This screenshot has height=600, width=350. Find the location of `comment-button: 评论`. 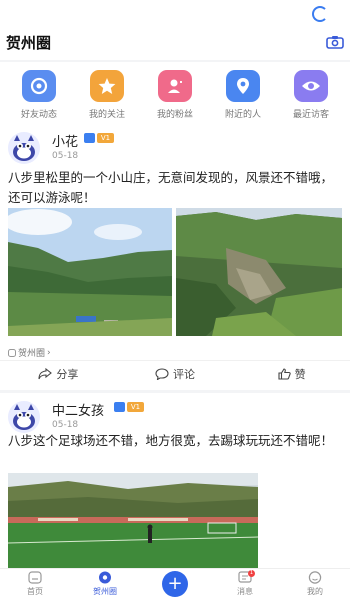

comment-button: 评论 is located at coordinates (175, 373).